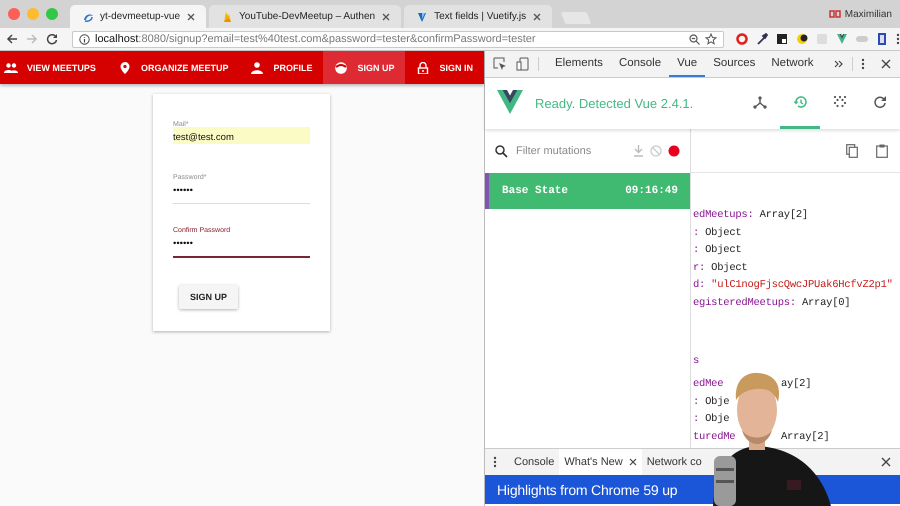  I want to click on sign-up-button: SIGN UP, so click(208, 297).